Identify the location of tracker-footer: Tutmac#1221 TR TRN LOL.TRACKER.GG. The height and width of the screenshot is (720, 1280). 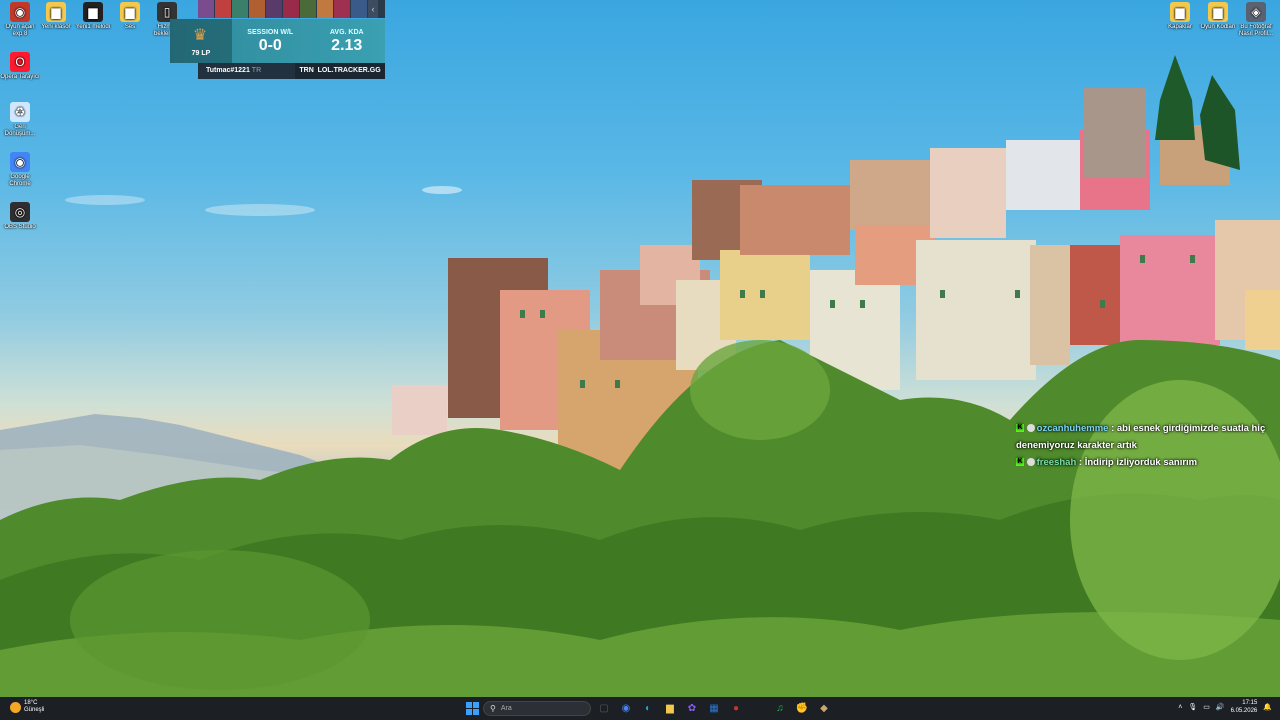
(291, 71).